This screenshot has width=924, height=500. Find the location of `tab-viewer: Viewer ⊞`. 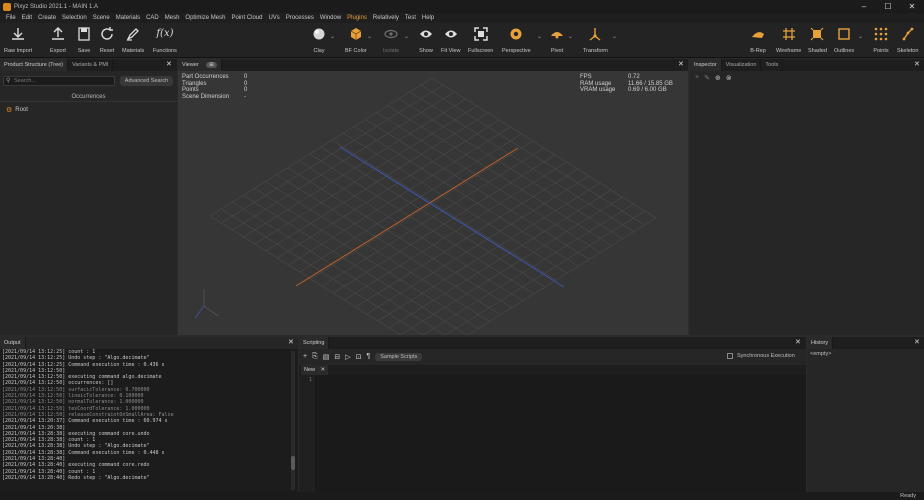

tab-viewer: Viewer ⊞ is located at coordinates (200, 65).